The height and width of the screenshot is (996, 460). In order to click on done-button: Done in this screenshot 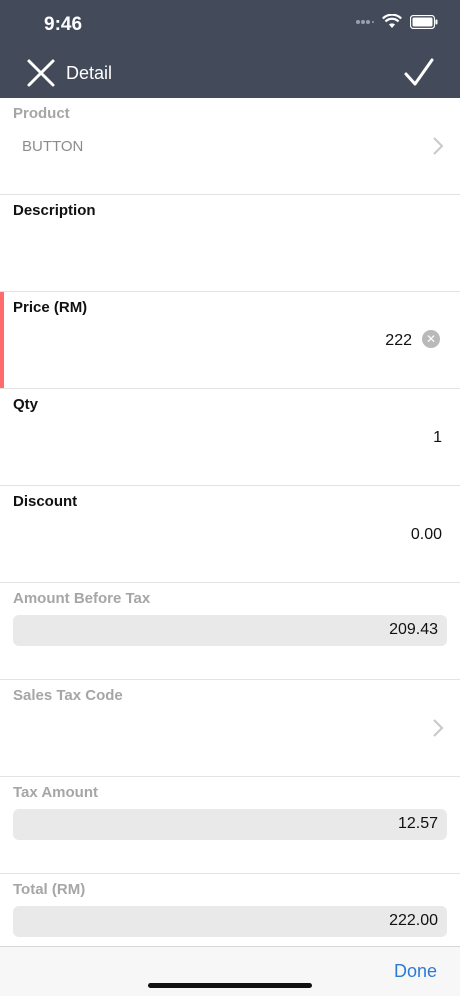, I will do `click(415, 971)`.